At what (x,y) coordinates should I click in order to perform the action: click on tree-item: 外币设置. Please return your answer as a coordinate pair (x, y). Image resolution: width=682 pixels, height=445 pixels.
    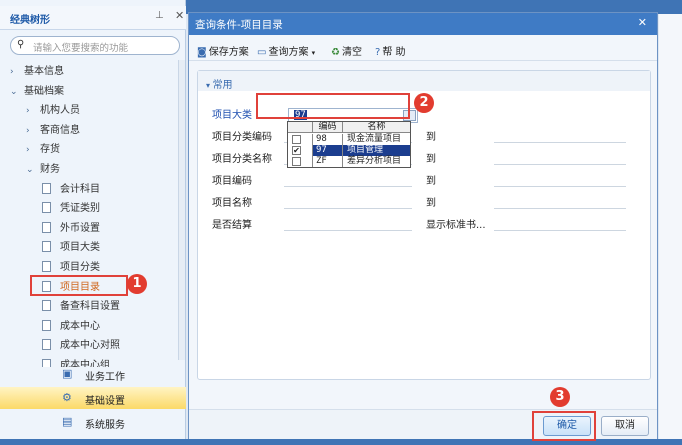
    Looking at the image, I should click on (71, 228).